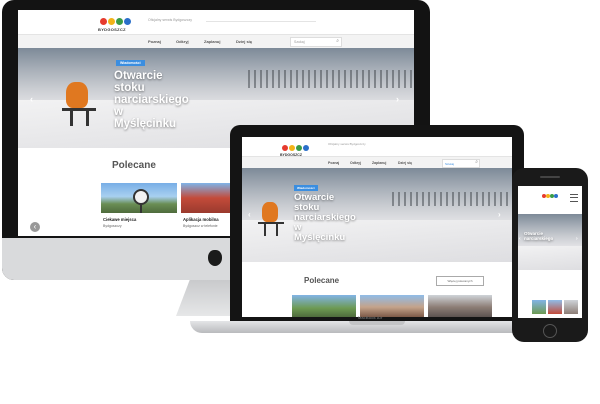 Image resolution: width=600 pixels, height=404 pixels. I want to click on more-recommended-button: Więcej polecanych, so click(460, 281).